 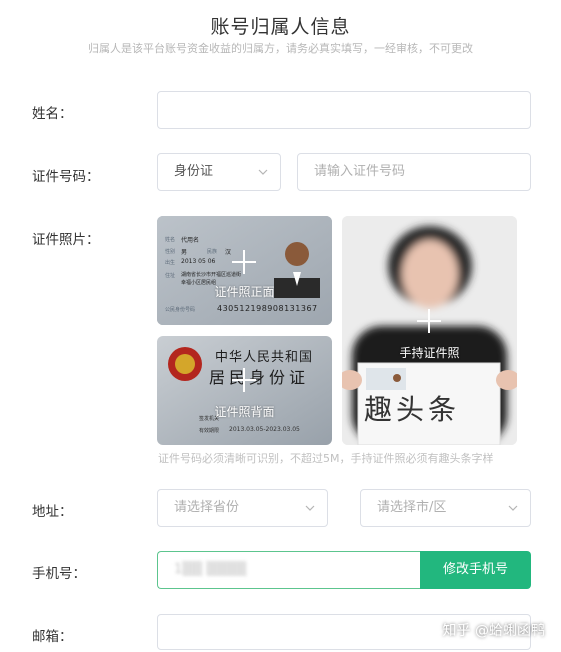 What do you see at coordinates (219, 172) in the screenshot?
I see `id-type-select: 身份证` at bounding box center [219, 172].